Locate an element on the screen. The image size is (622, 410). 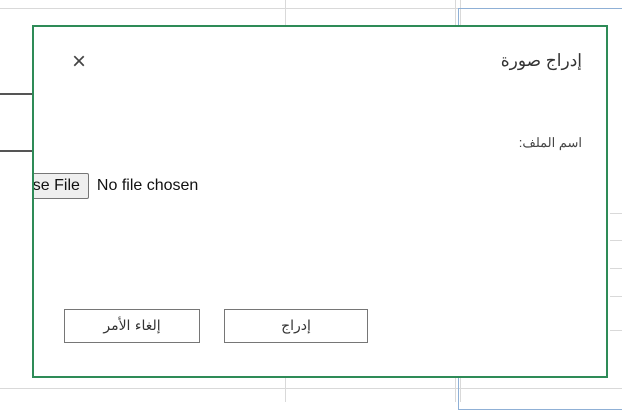
file-input: oose File No file chosen is located at coordinates (116, 186).